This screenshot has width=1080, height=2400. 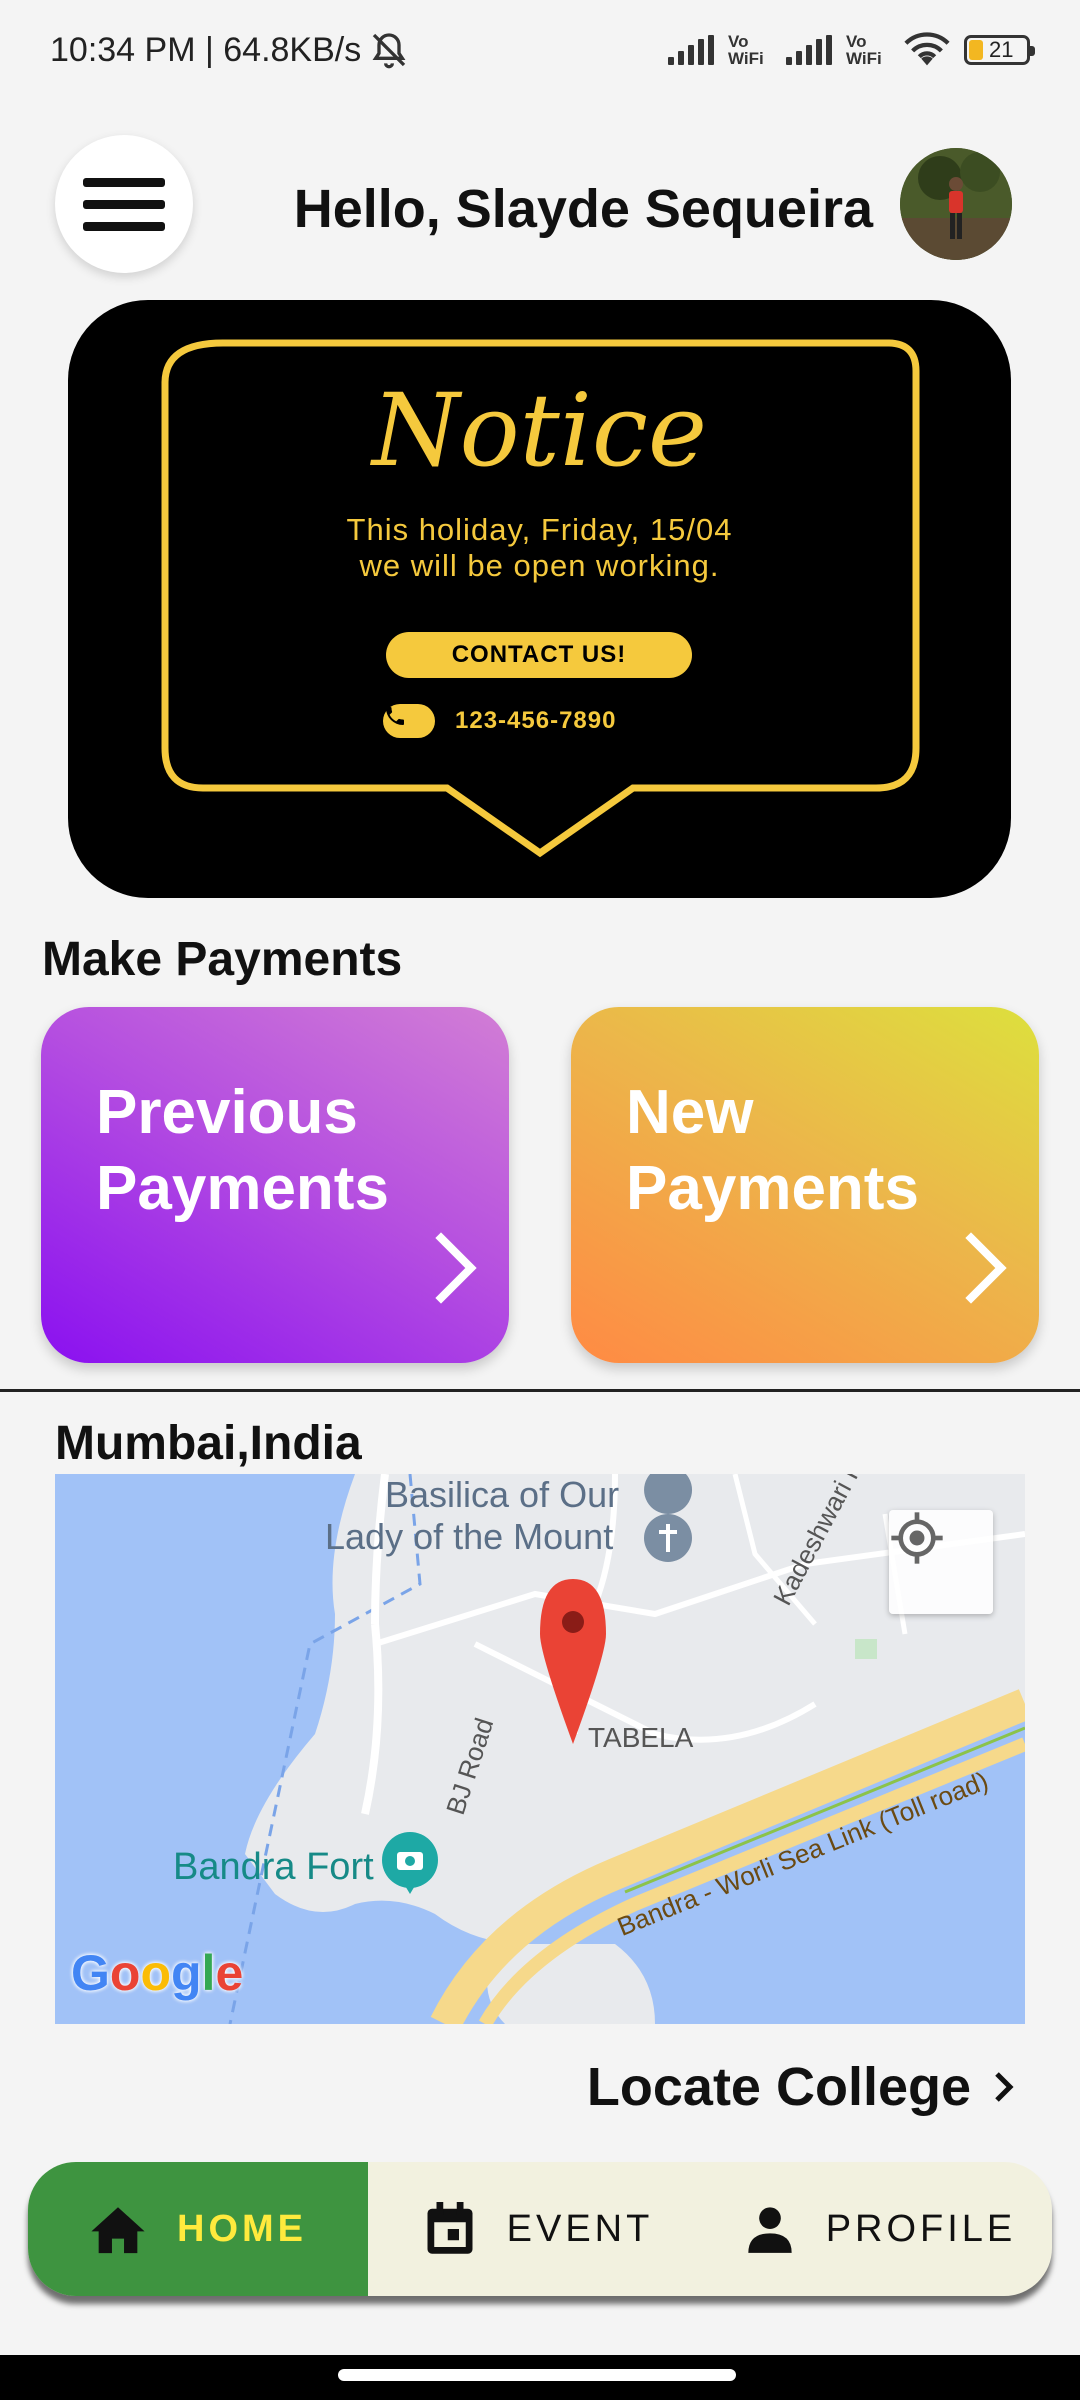 I want to click on status-left: 10:34 PM | 64.8KB/s, so click(x=229, y=50).